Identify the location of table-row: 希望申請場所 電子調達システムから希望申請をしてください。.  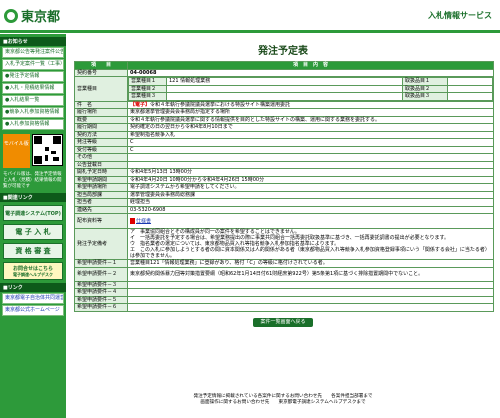
(284, 187).